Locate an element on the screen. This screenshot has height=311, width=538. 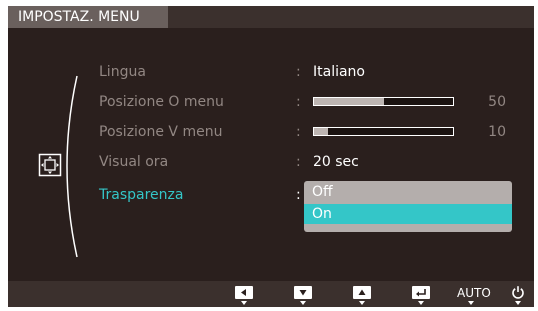
trasparenza-dropdown: Off On is located at coordinates (408, 206).